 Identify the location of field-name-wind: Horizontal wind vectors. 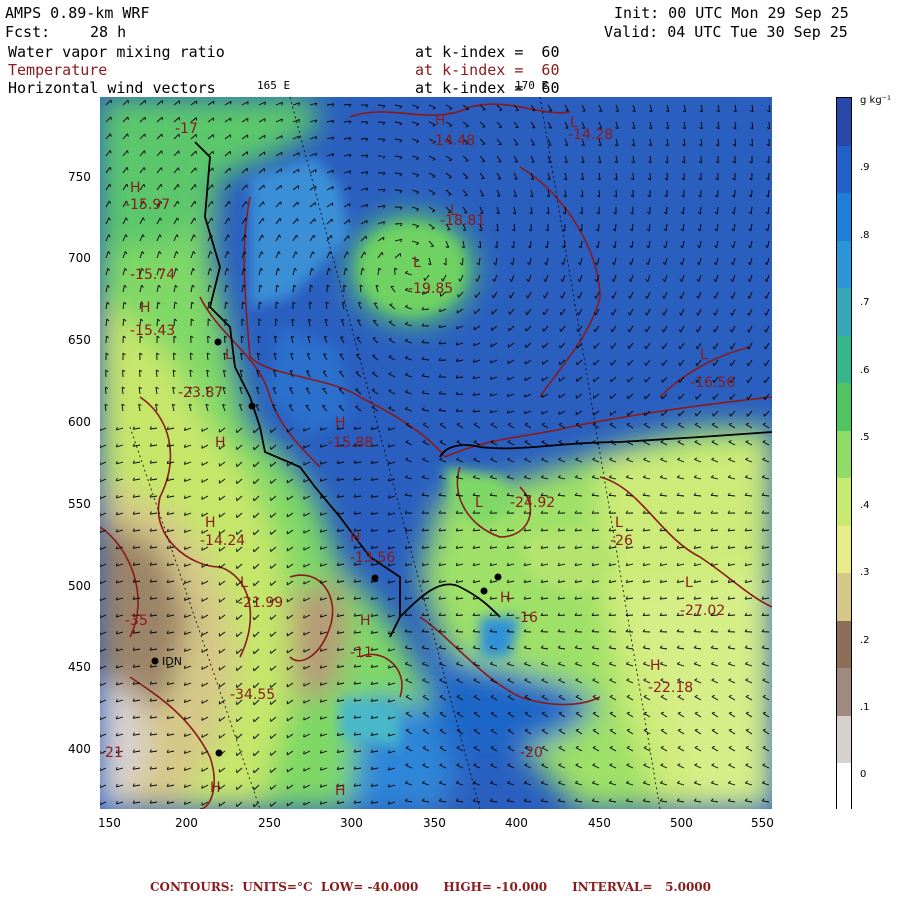
(112, 88).